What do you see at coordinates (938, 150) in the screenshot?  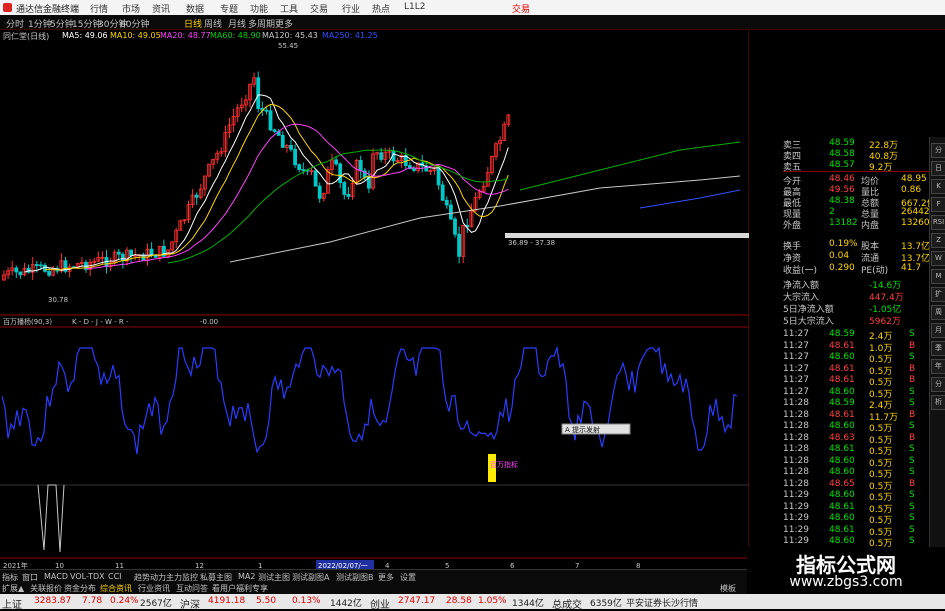 I see `right-tool-0: 分` at bounding box center [938, 150].